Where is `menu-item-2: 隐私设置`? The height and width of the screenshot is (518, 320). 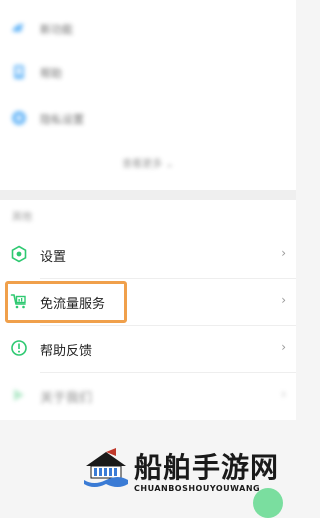 menu-item-2: 隐私设置 is located at coordinates (148, 120).